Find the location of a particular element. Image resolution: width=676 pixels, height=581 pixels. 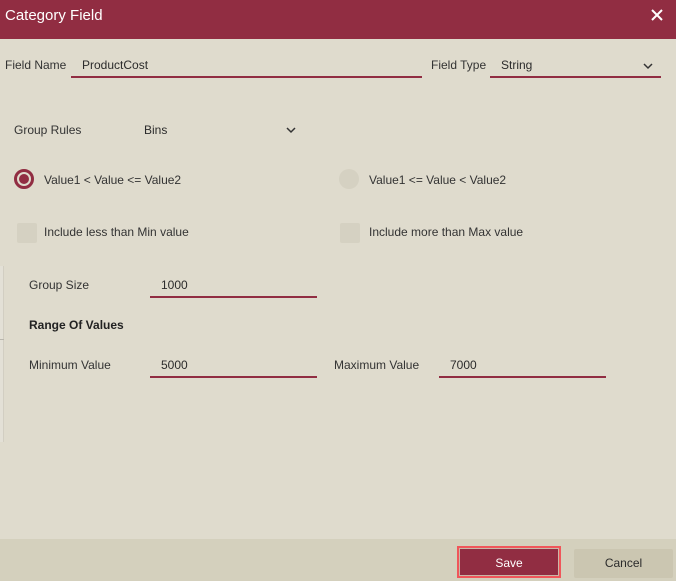

close-icon is located at coordinates (657, 15).